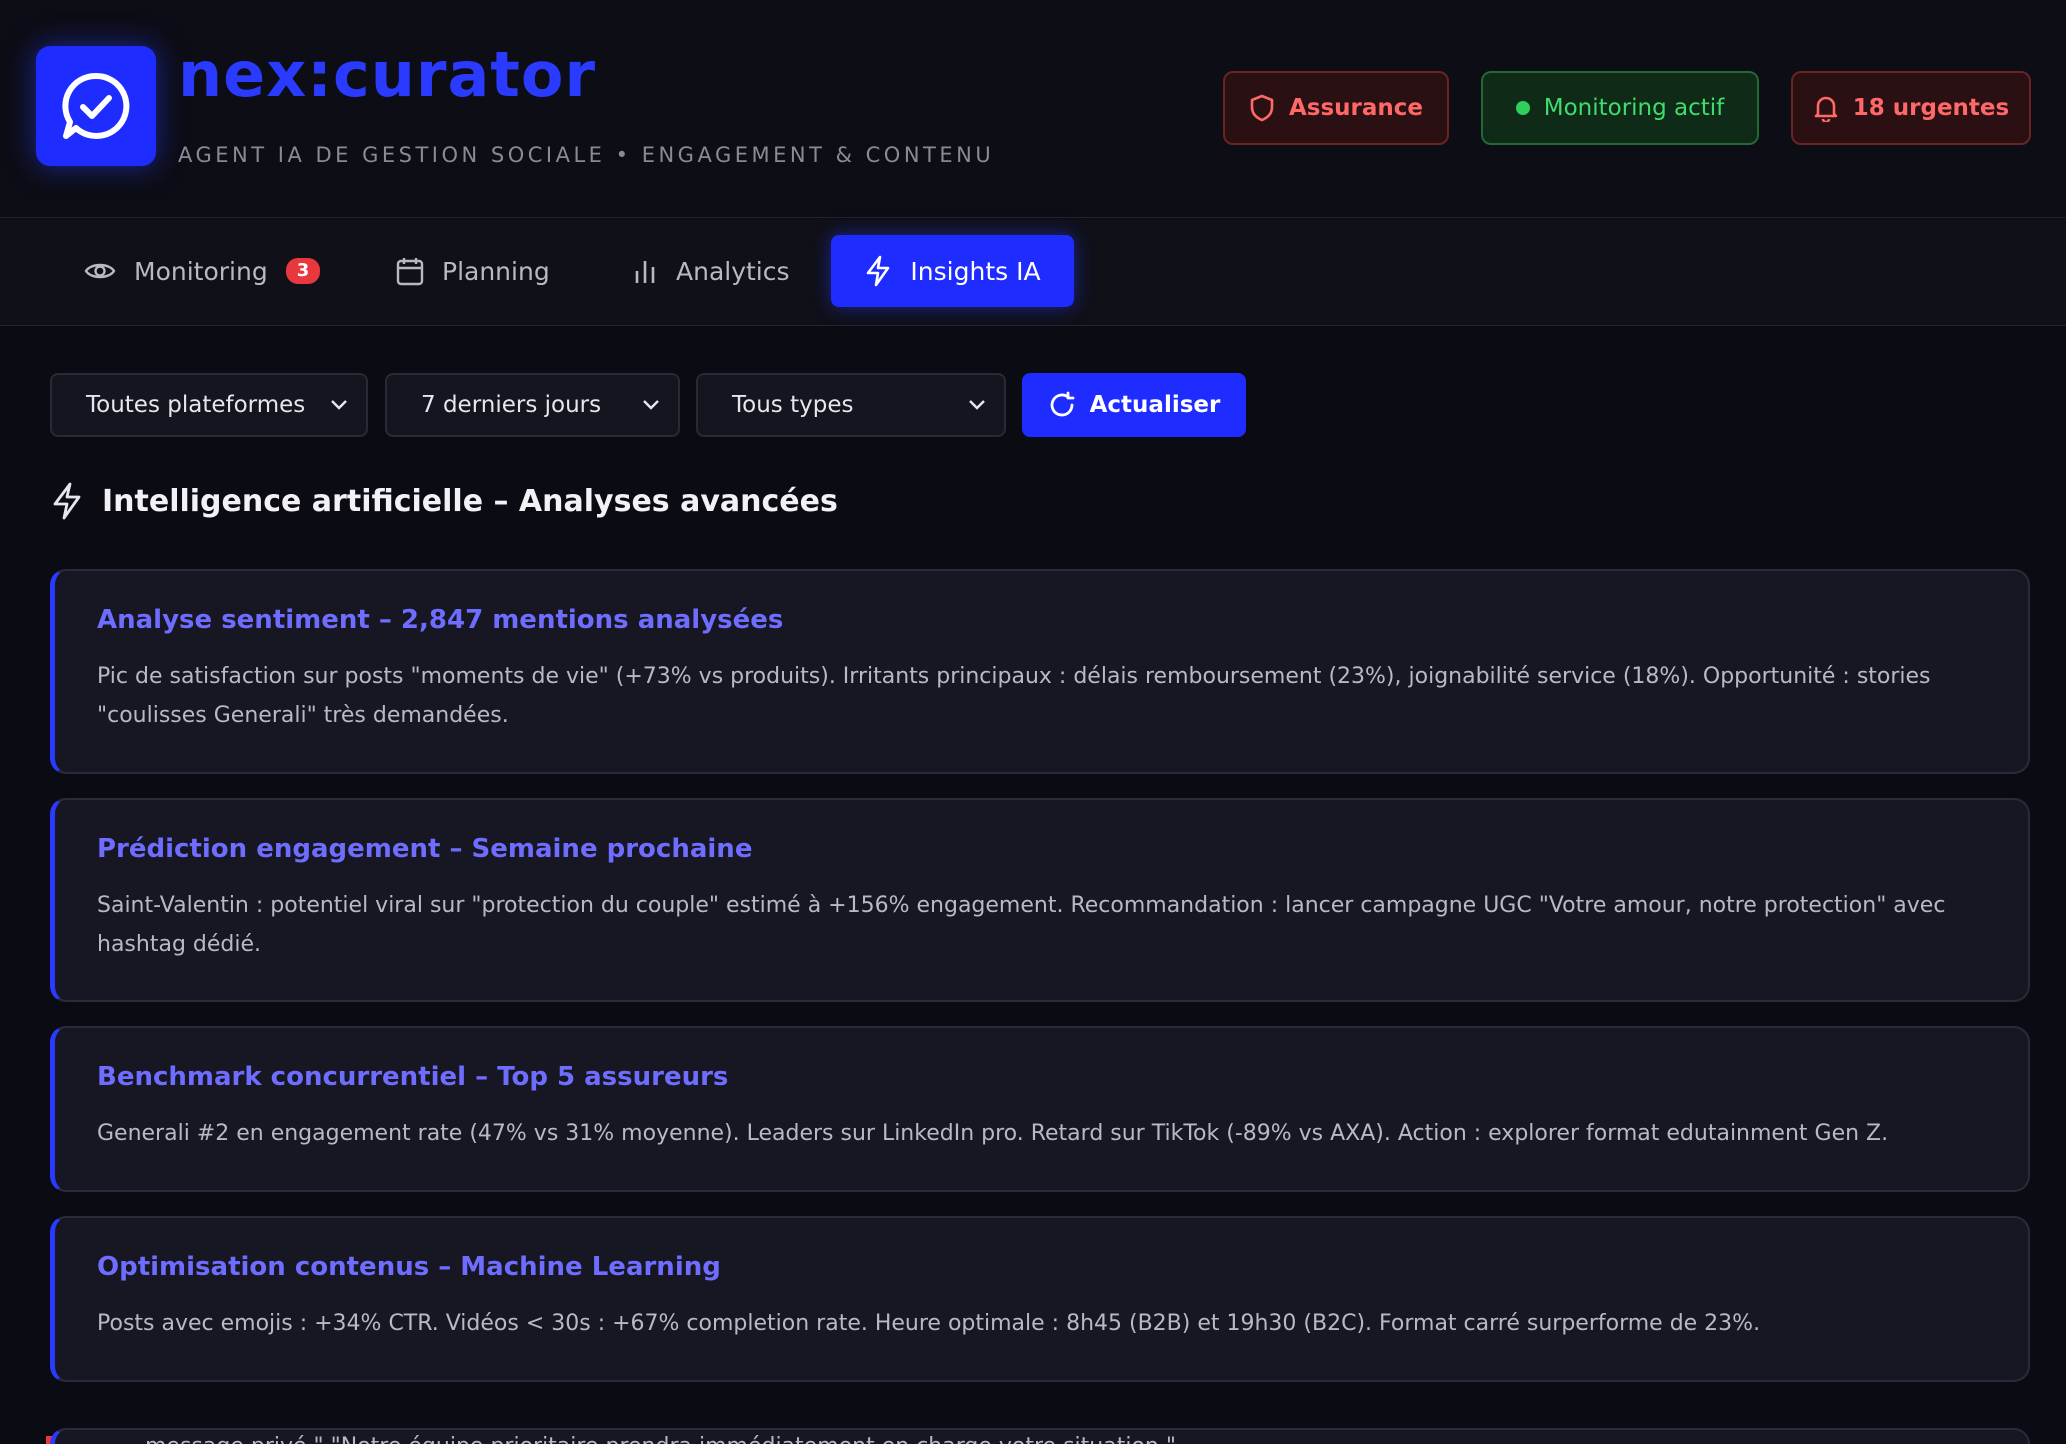 This screenshot has height=1444, width=2066. What do you see at coordinates (1262, 108) in the screenshot?
I see `shield-icon` at bounding box center [1262, 108].